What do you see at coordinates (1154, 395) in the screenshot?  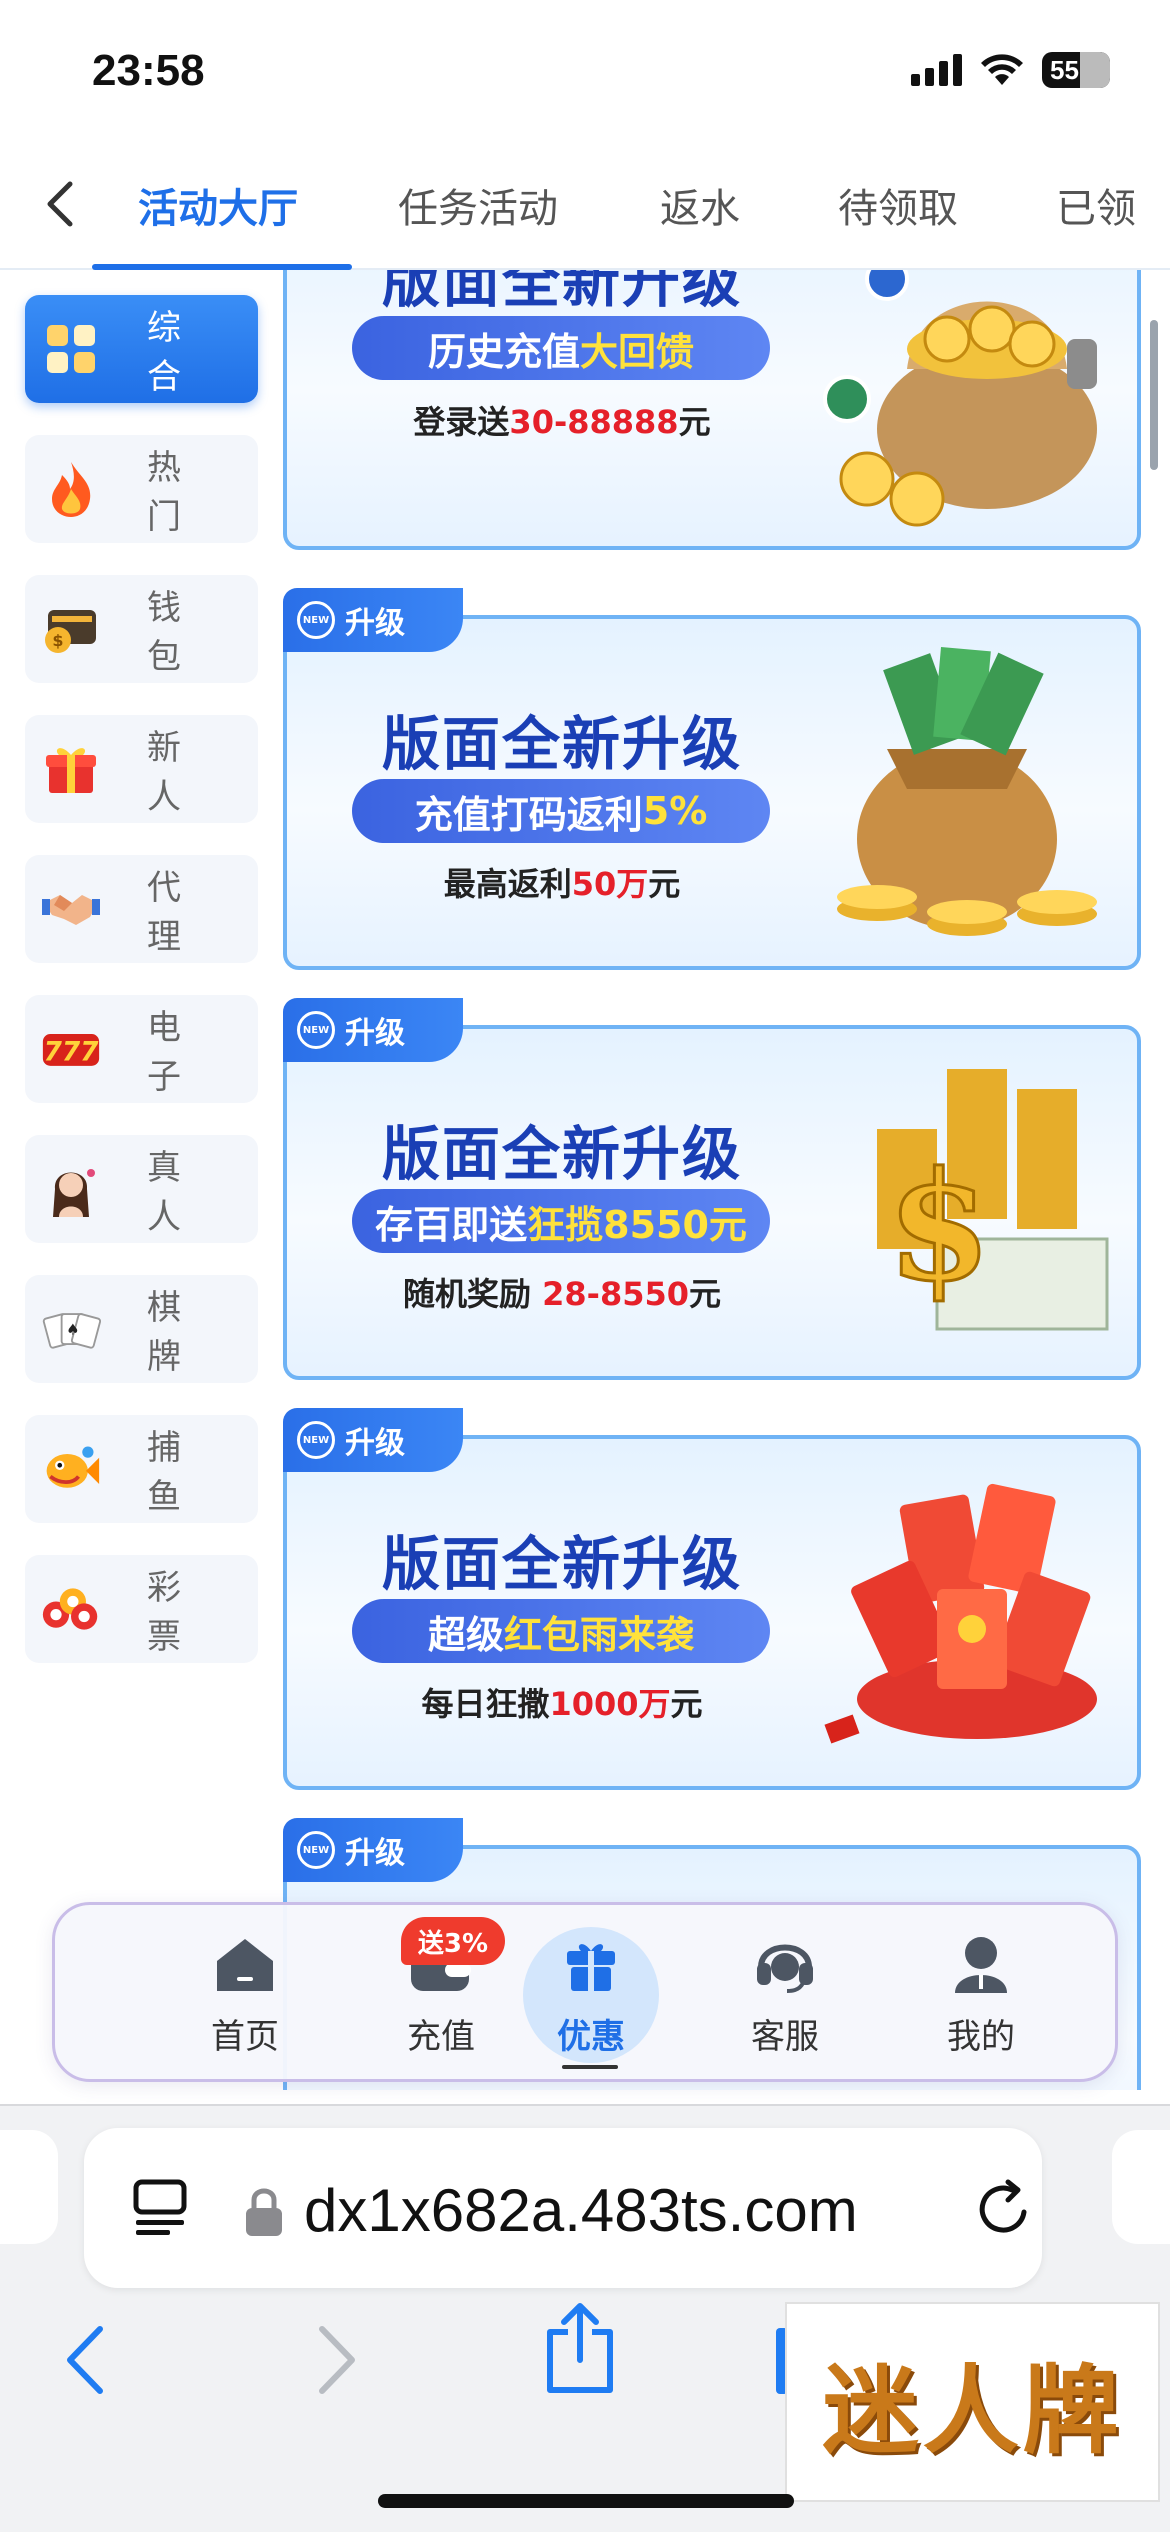 I see `scrollbar` at bounding box center [1154, 395].